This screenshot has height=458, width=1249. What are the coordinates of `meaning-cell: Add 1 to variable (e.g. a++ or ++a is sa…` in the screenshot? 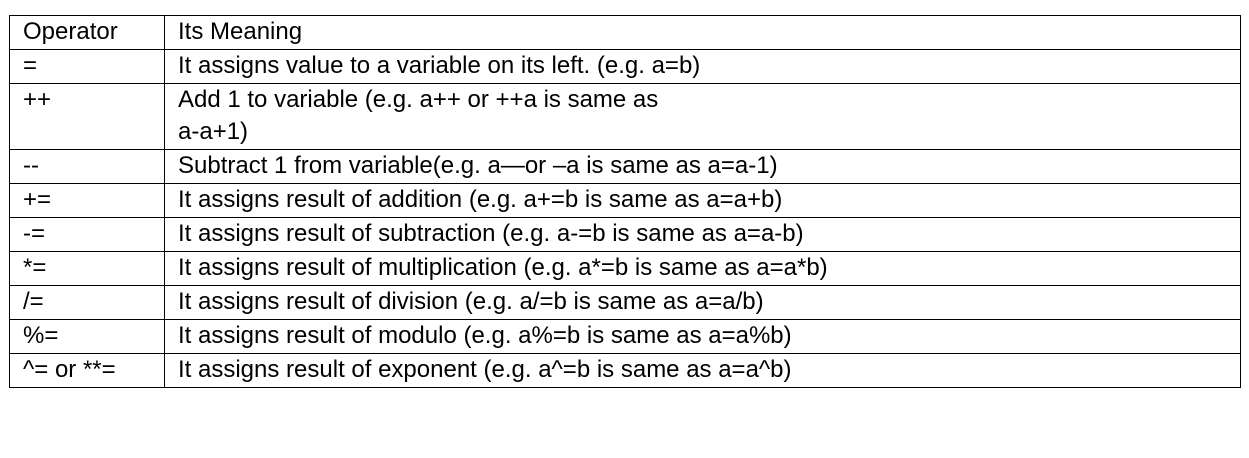 It's located at (702, 116).